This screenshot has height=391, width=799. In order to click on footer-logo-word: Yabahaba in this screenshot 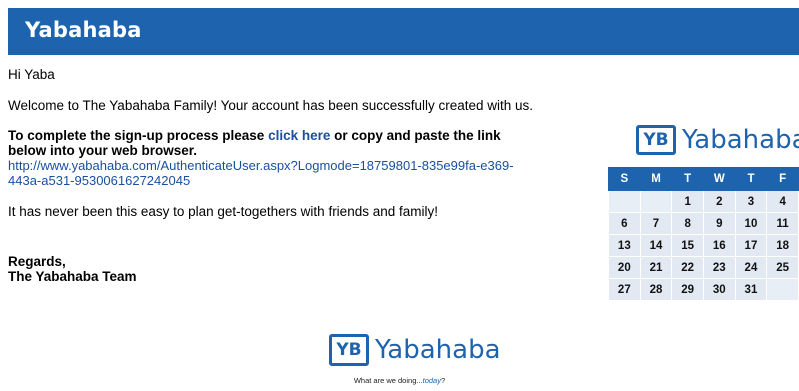, I will do `click(438, 350)`.